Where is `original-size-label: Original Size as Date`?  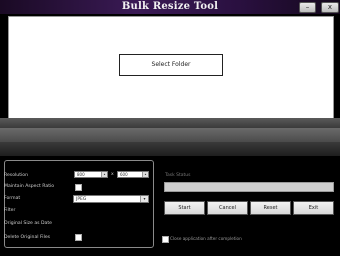 original-size-label: Original Size as Date is located at coordinates (28, 223).